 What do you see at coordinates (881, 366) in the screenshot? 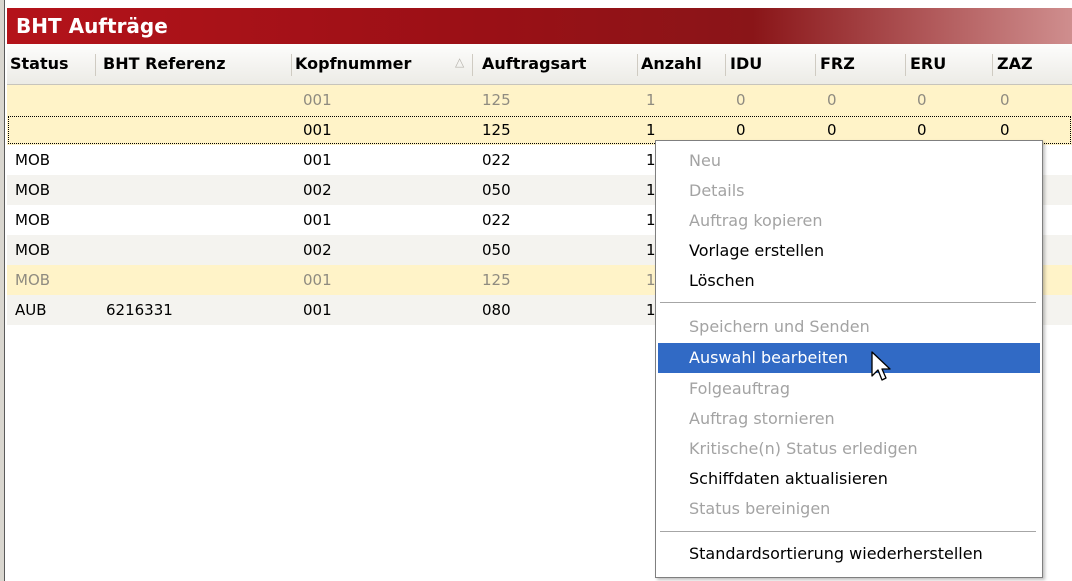
I see `mouse-pointer-icon` at bounding box center [881, 366].